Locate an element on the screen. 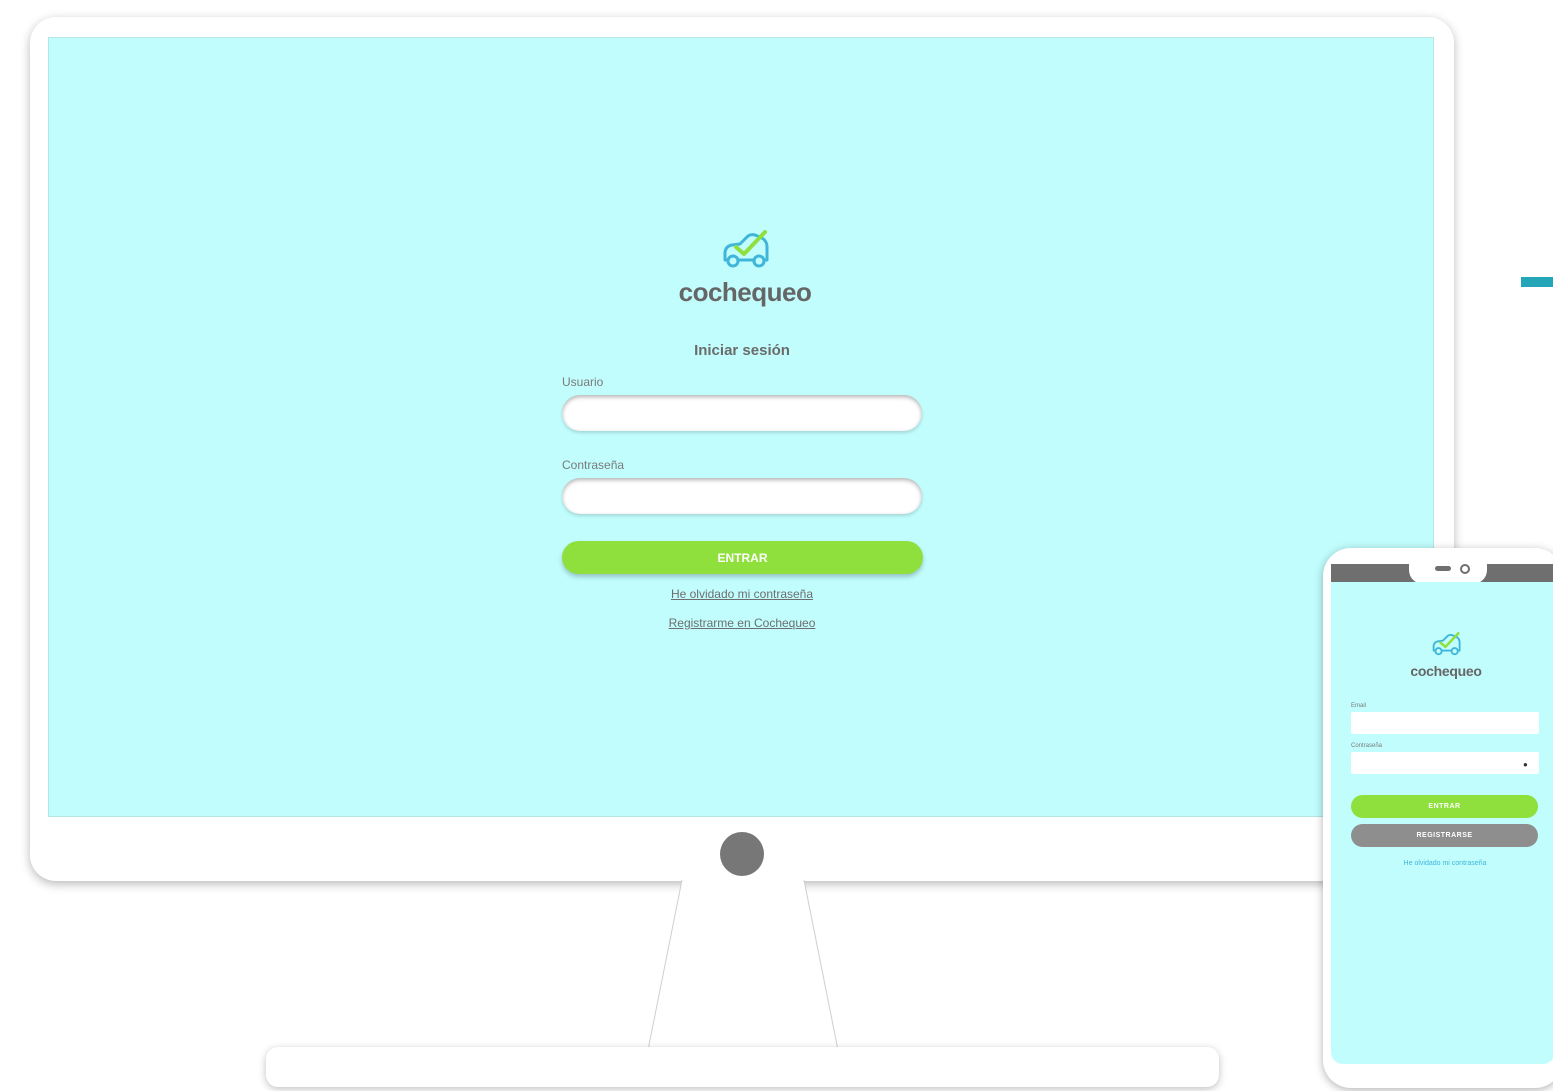  mobile-email-label: Email is located at coordinates (1359, 706).